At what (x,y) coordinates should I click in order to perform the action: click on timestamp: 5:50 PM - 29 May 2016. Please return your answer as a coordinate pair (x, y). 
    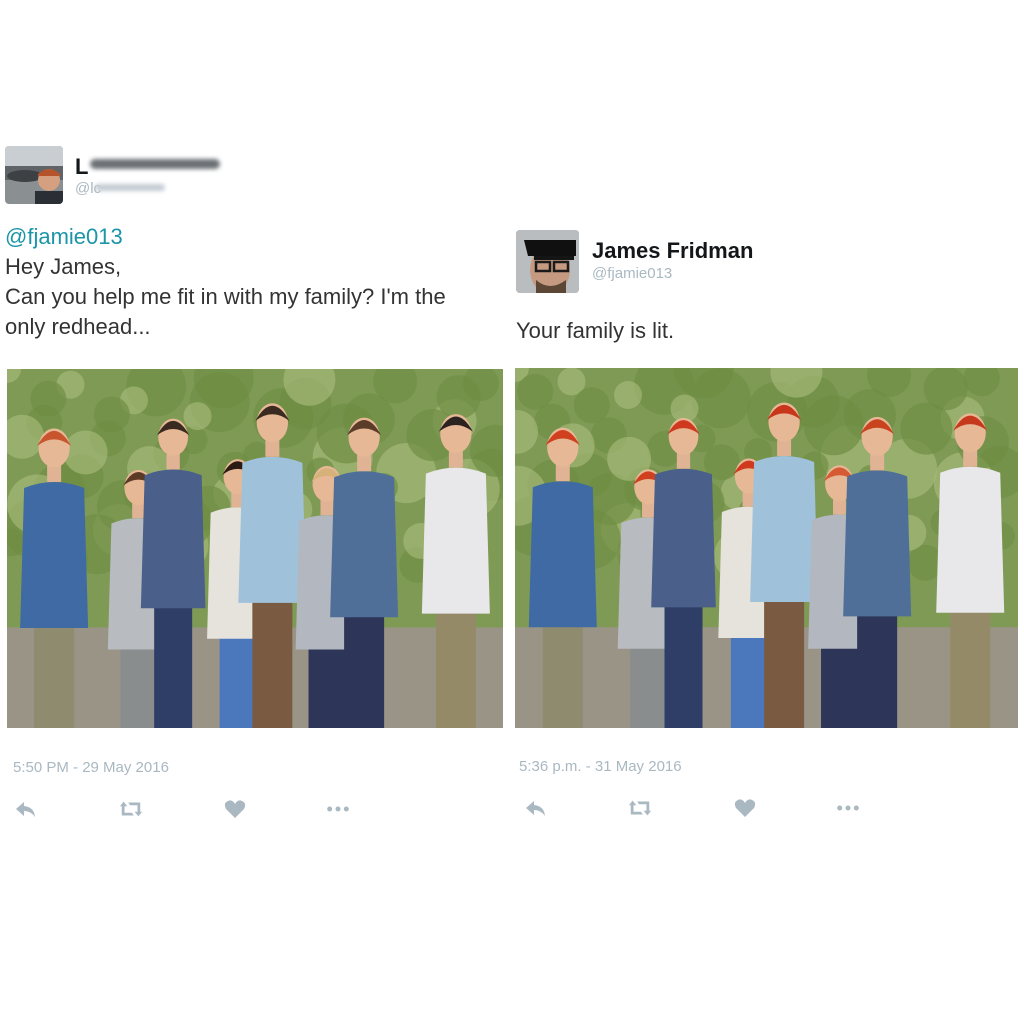
    Looking at the image, I should click on (91, 767).